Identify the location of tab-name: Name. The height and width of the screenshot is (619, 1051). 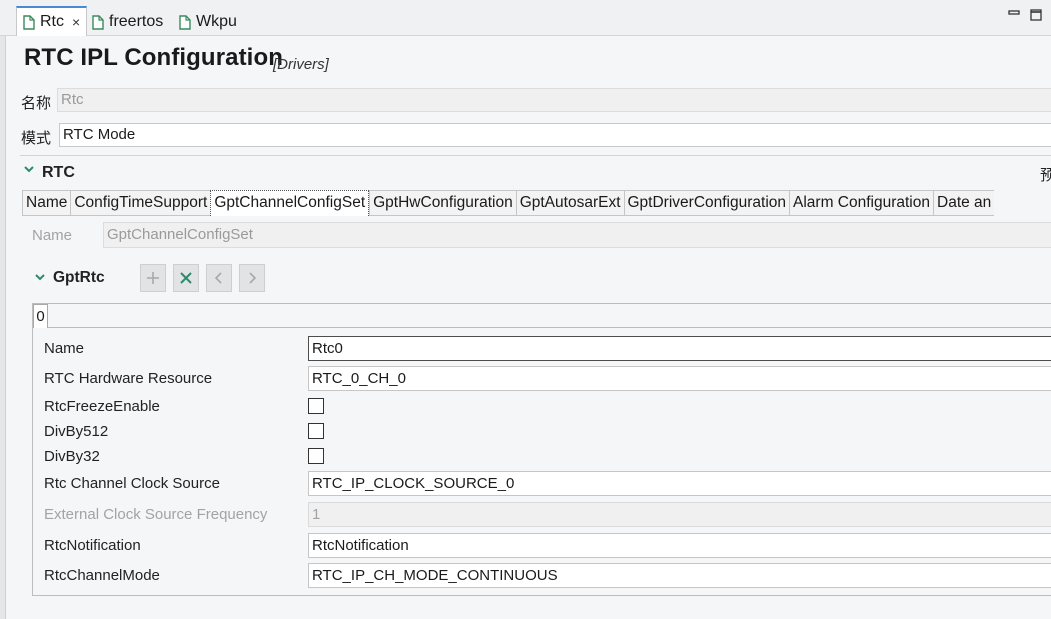
(46, 203).